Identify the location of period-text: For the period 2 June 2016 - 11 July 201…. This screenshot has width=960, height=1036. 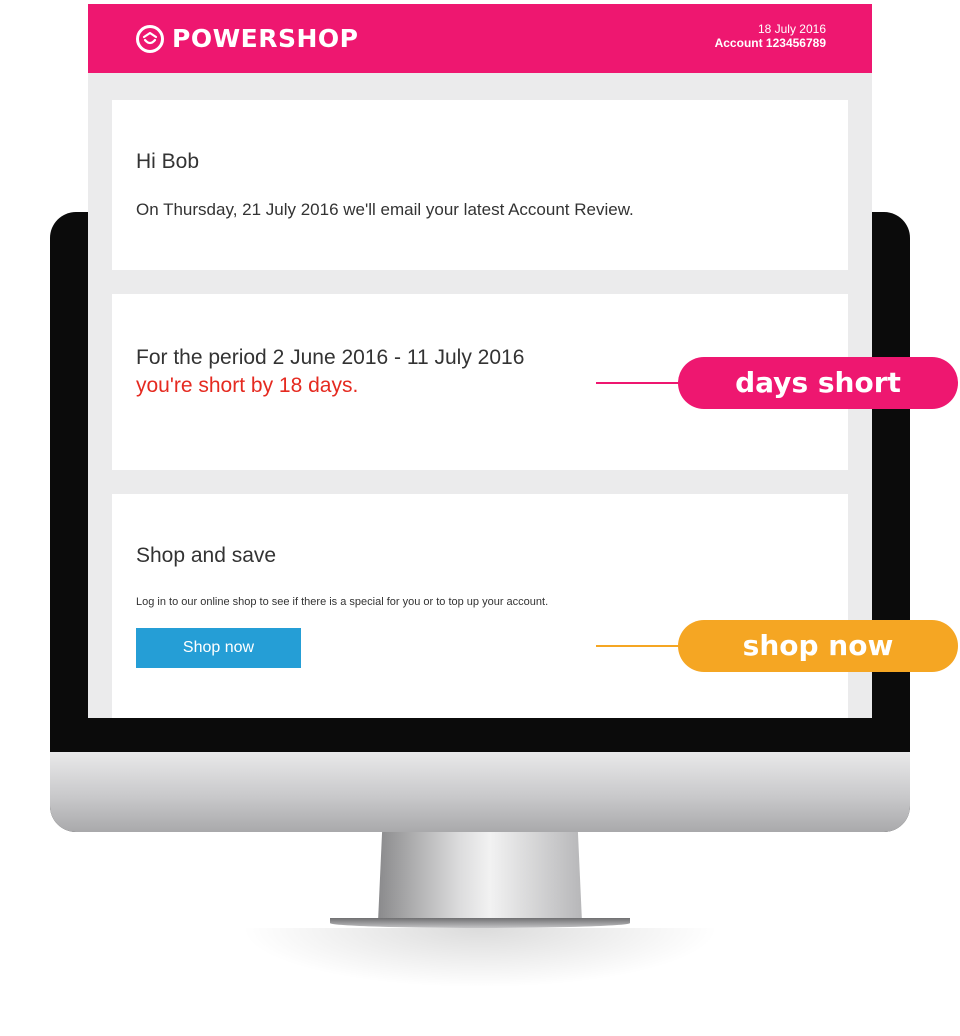
(330, 357).